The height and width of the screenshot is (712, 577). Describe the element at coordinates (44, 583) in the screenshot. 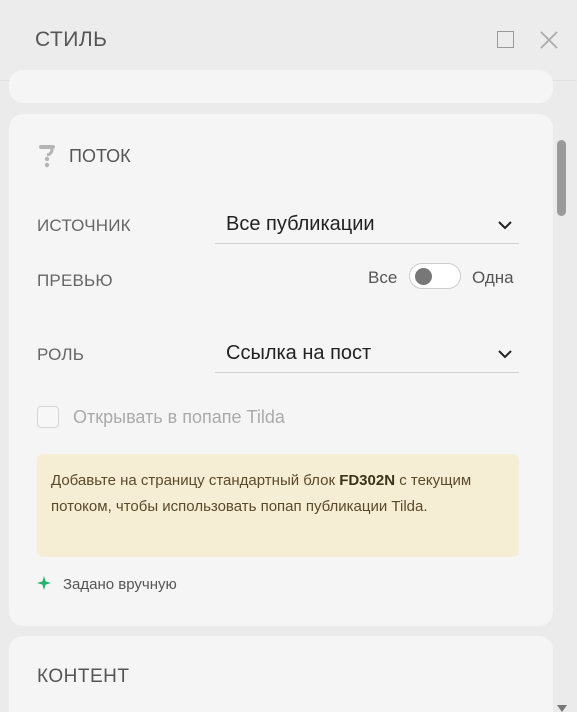

I see `sparkle-icon` at that location.